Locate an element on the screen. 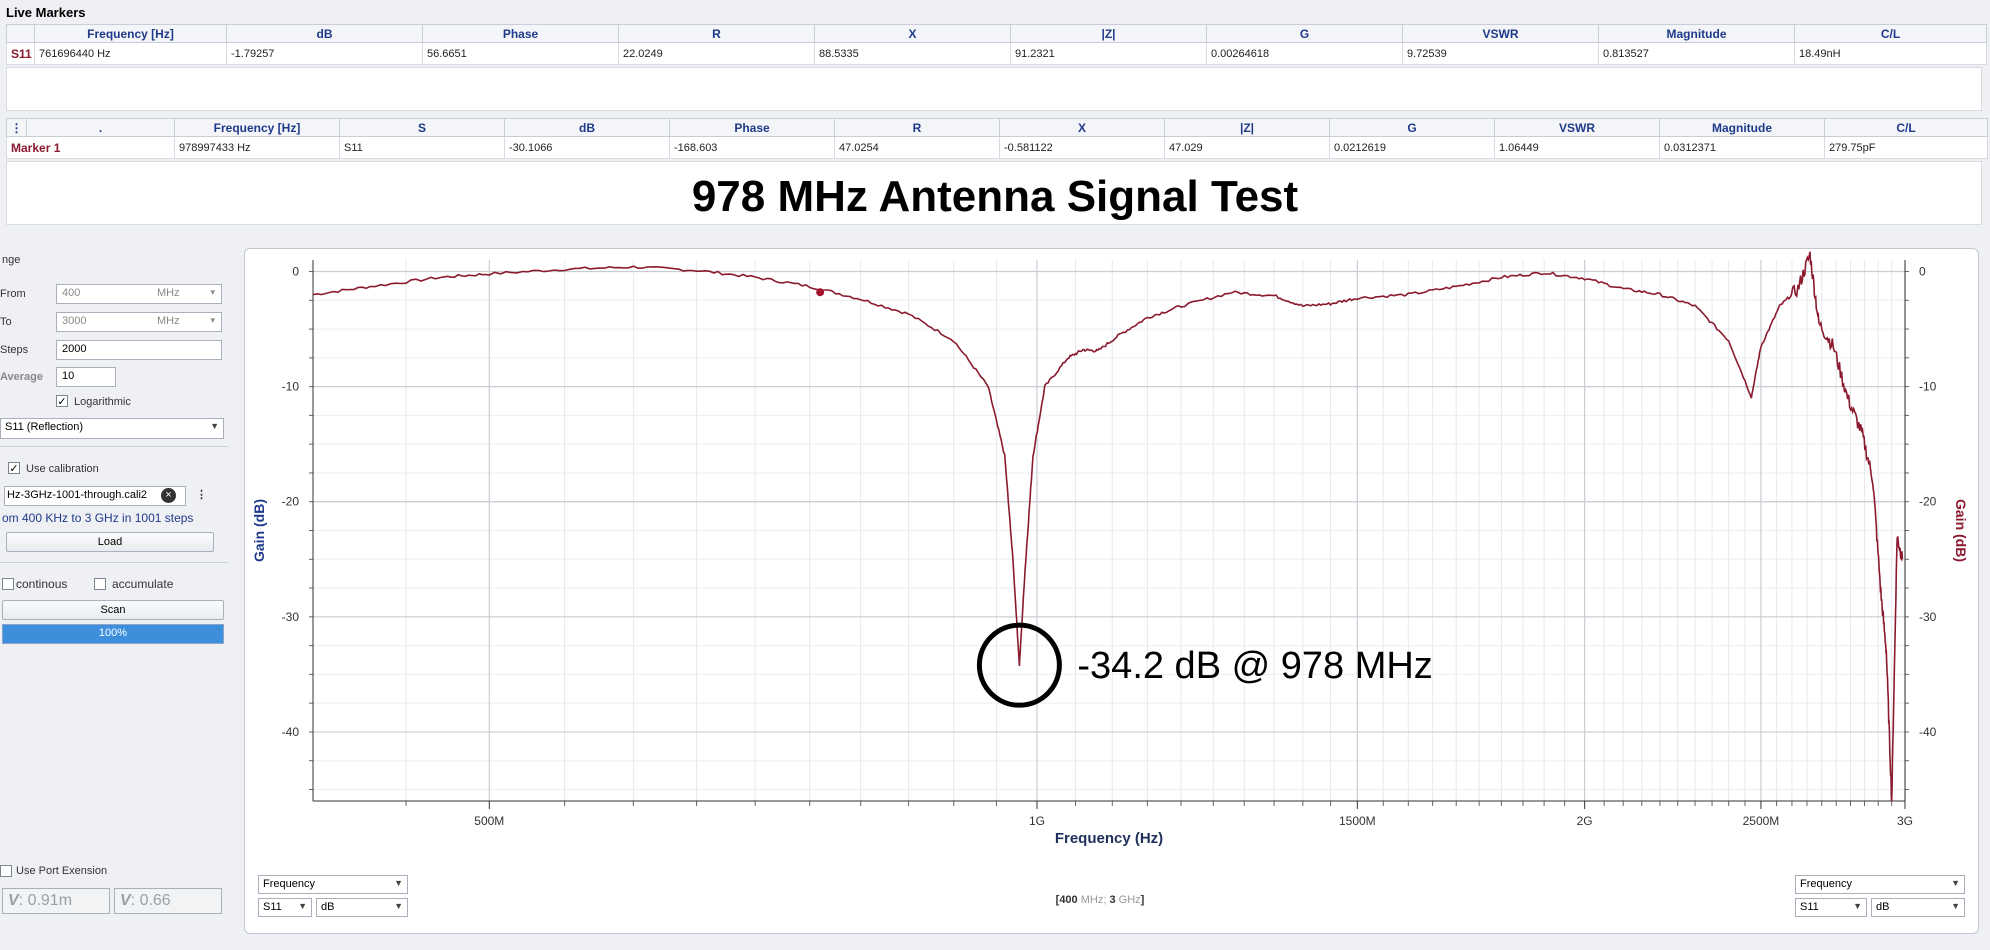 The height and width of the screenshot is (950, 1990). mk-col-z: |Z| is located at coordinates (1247, 127).